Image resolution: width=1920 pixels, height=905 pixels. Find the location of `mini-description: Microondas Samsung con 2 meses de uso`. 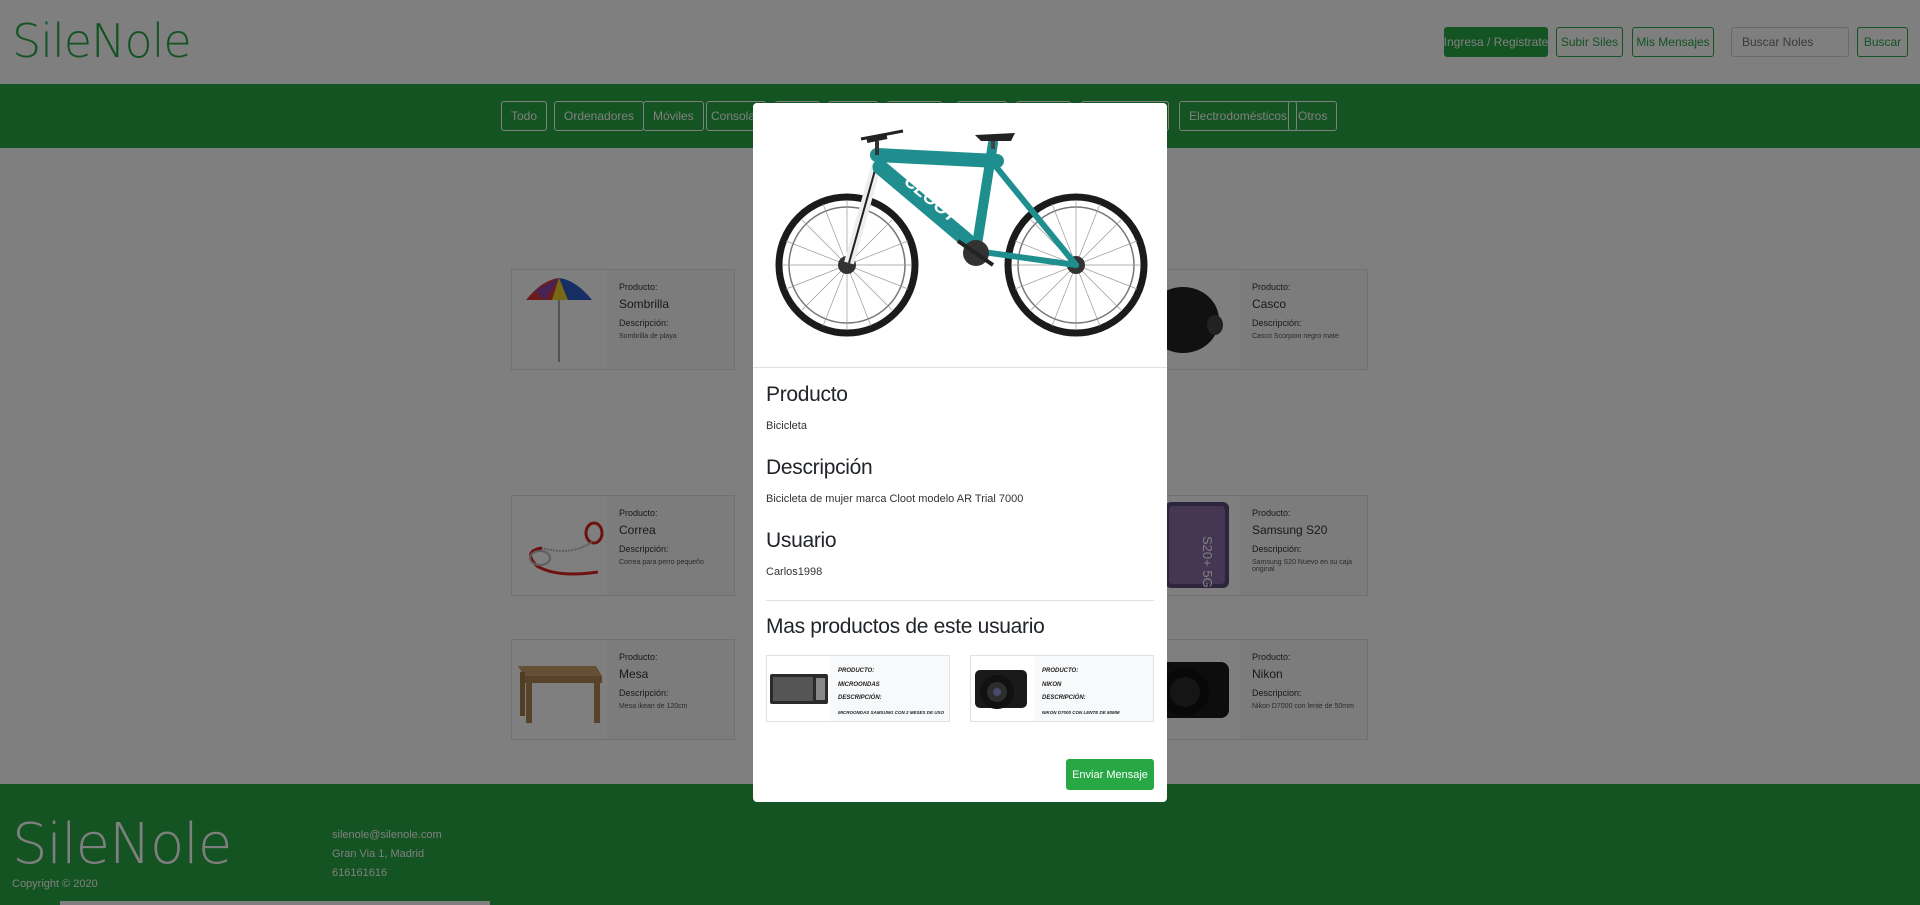

mini-description: Microondas Samsung con 2 meses de uso is located at coordinates (891, 712).